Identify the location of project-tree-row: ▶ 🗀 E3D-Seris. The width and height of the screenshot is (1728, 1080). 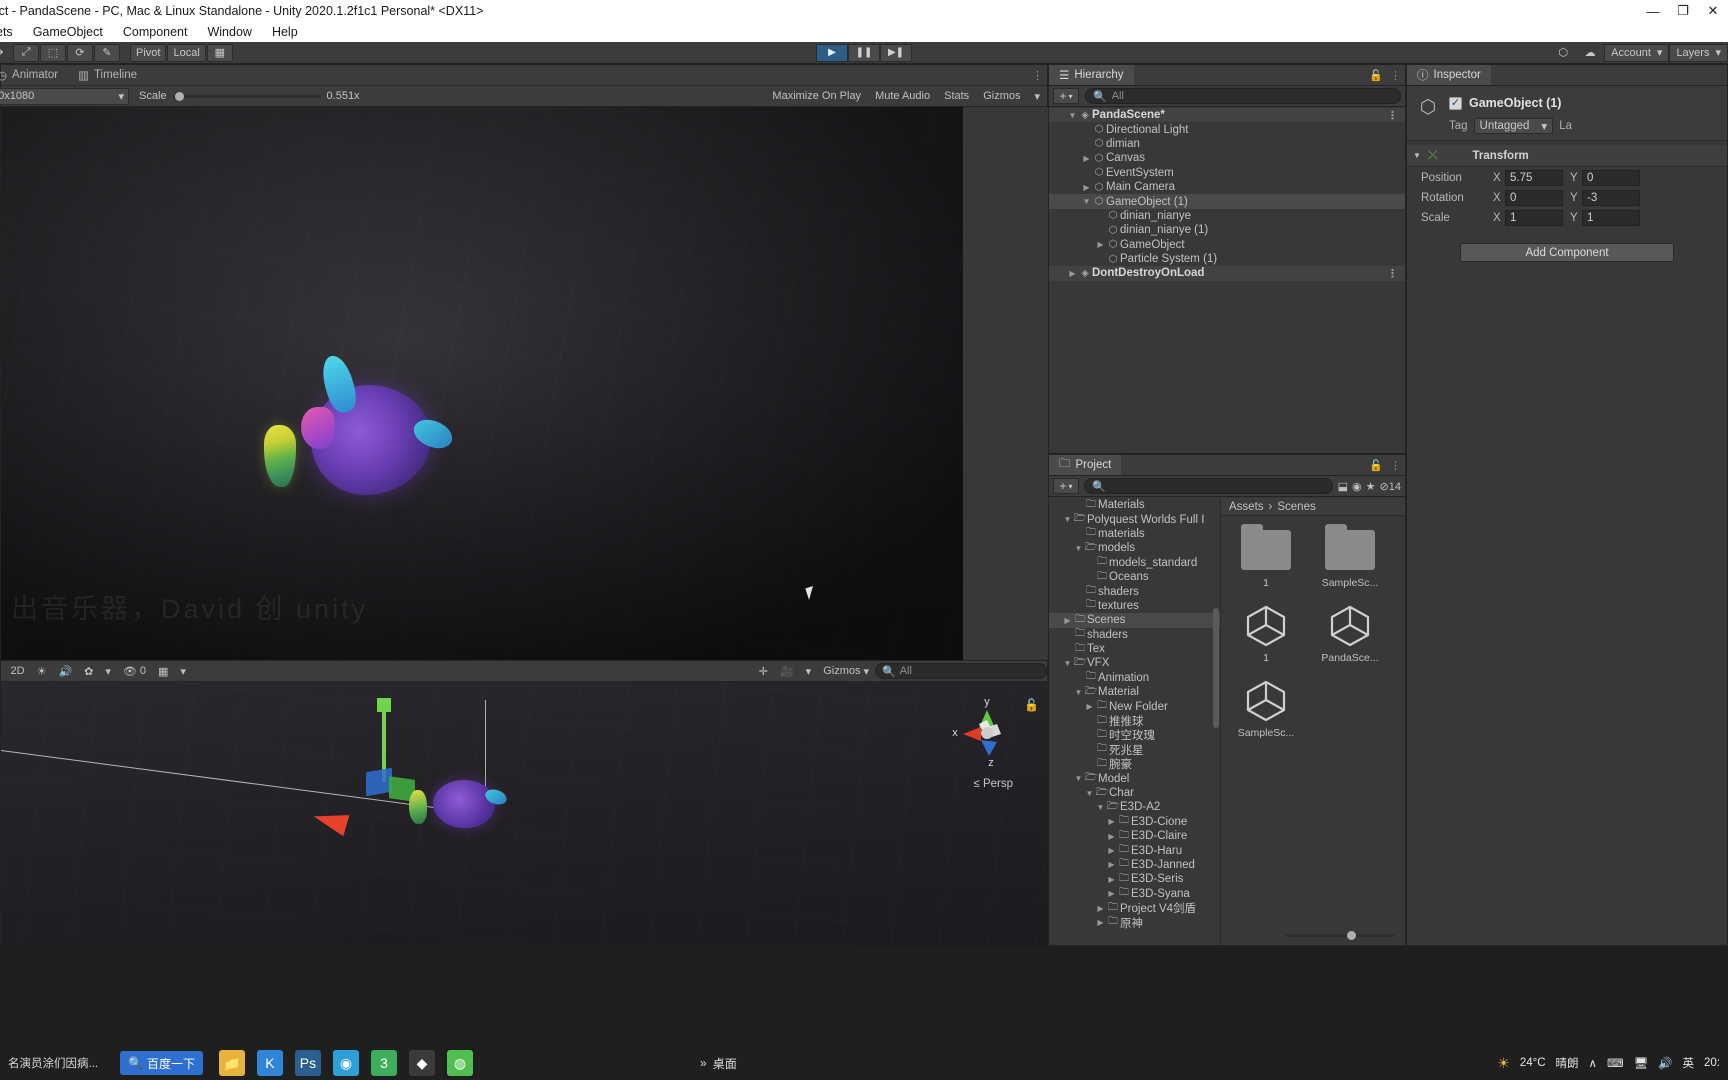
(1134, 879).